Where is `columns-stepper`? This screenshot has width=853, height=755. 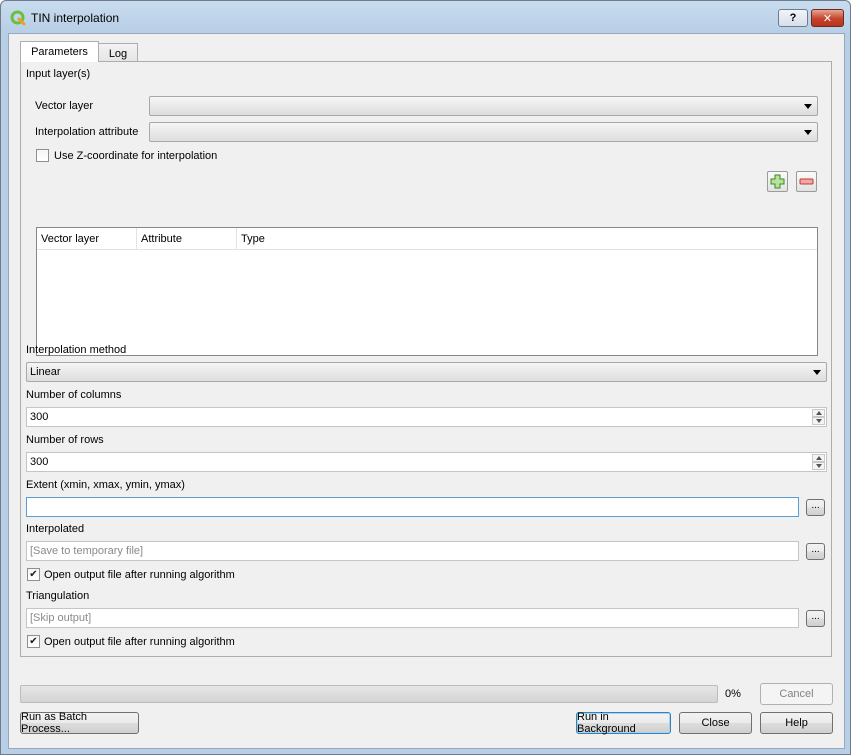 columns-stepper is located at coordinates (818, 417).